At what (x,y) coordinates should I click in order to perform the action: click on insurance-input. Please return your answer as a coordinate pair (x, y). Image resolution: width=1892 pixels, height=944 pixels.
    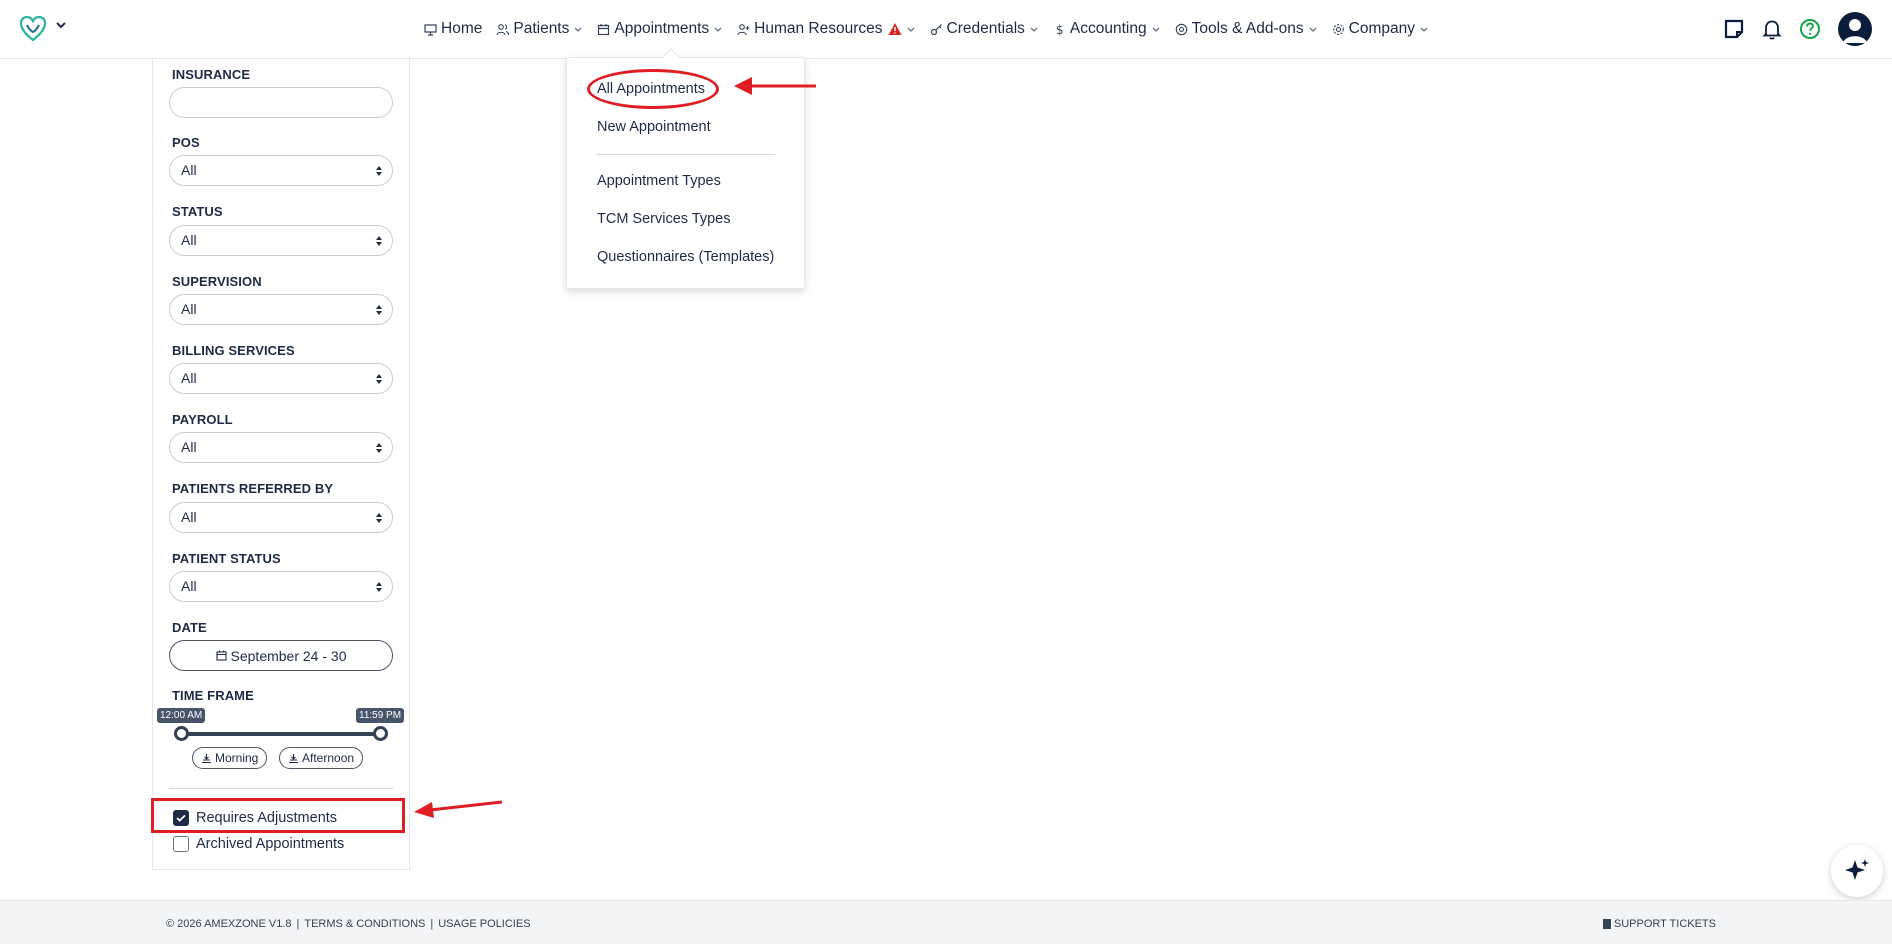
    Looking at the image, I should click on (281, 102).